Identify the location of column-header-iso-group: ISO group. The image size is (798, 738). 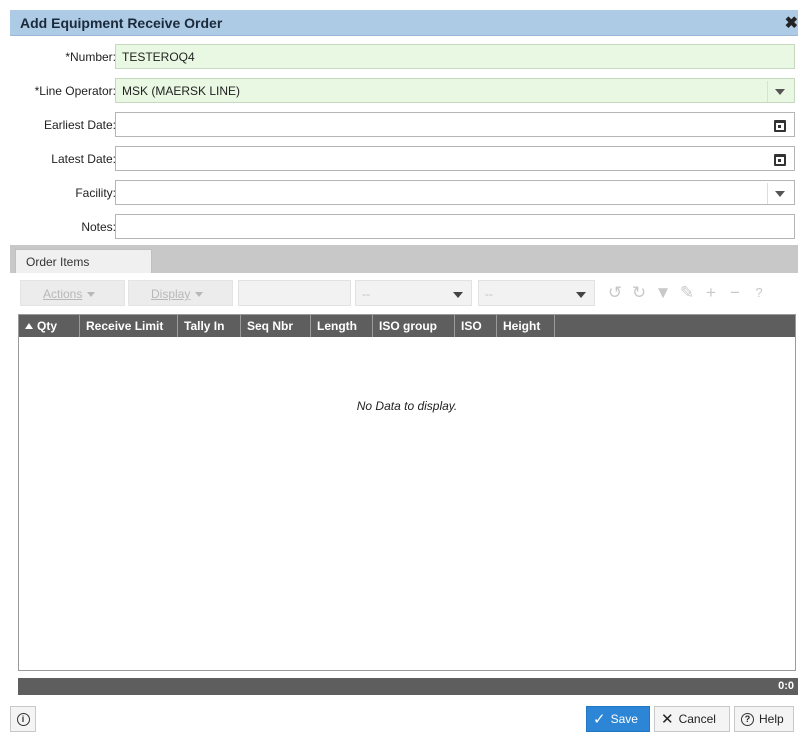
(414, 326).